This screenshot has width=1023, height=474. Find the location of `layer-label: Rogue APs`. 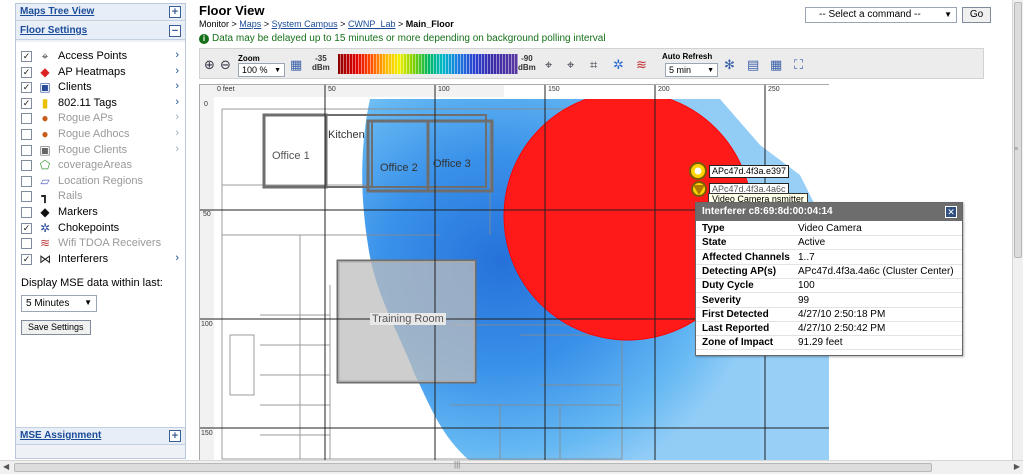

layer-label: Rogue APs is located at coordinates (86, 118).